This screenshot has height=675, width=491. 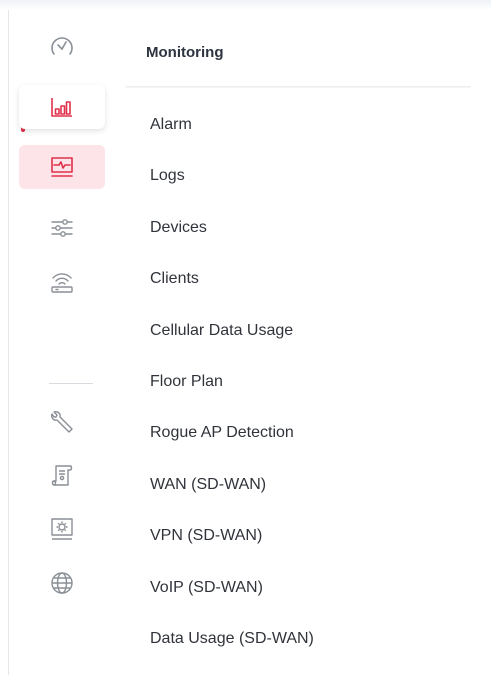 I want to click on menu-item-wan-sd-wan: WAN (SD-WAN), so click(x=232, y=497).